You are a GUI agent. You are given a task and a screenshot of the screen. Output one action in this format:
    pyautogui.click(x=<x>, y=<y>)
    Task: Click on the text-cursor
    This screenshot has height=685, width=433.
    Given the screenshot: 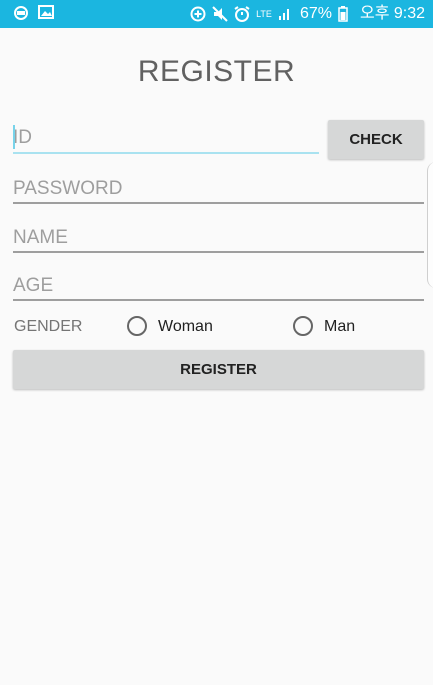 What is the action you would take?
    pyautogui.click(x=14, y=137)
    